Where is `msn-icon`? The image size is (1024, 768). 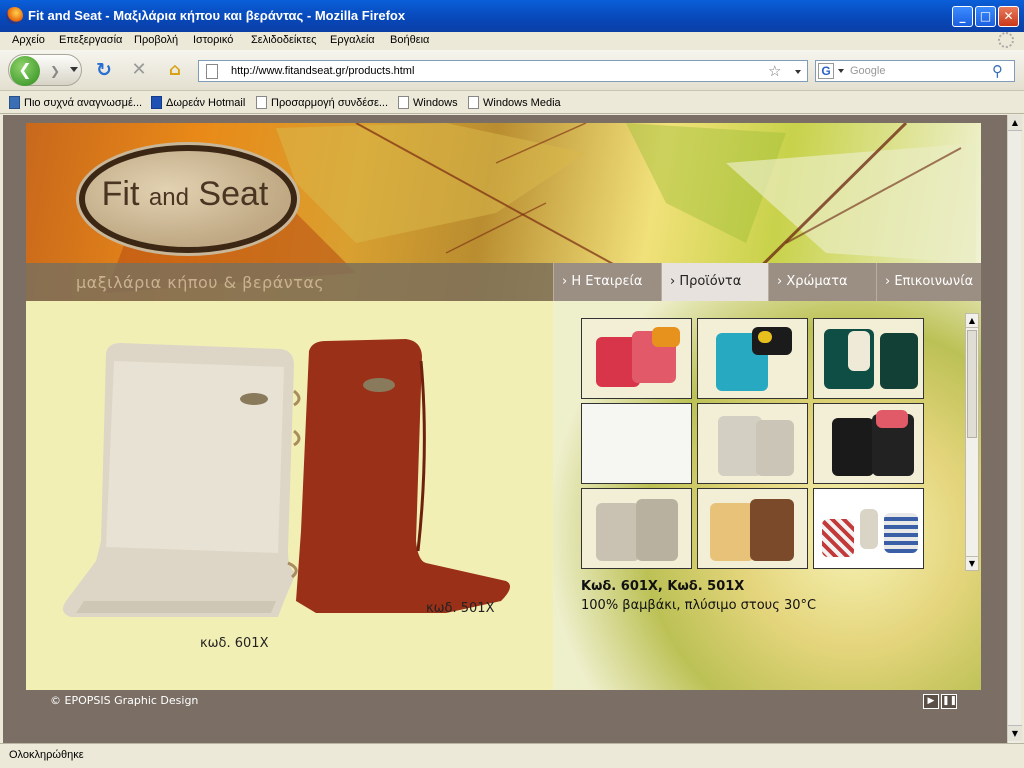
msn-icon is located at coordinates (156, 102).